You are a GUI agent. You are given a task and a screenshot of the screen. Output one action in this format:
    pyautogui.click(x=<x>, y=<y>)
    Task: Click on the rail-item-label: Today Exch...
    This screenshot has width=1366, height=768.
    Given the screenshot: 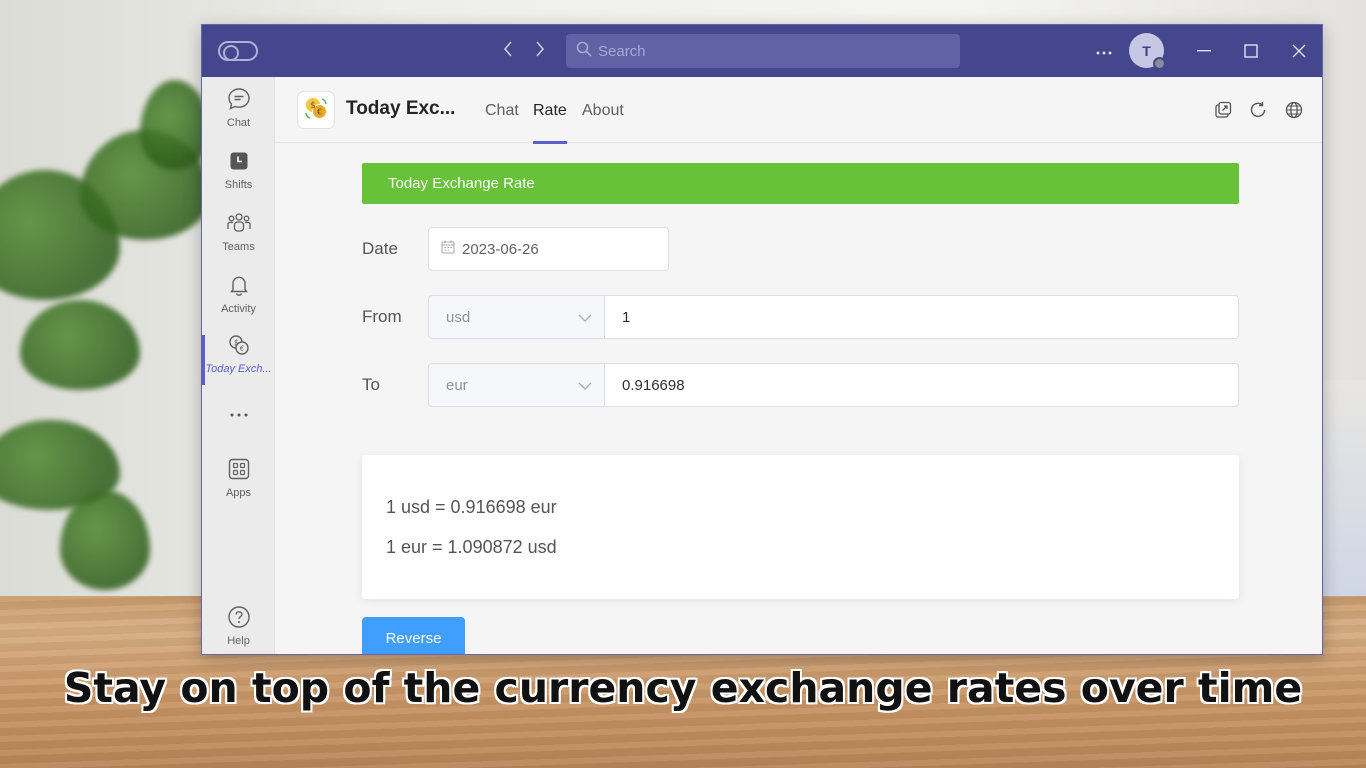 What is the action you would take?
    pyautogui.click(x=238, y=369)
    